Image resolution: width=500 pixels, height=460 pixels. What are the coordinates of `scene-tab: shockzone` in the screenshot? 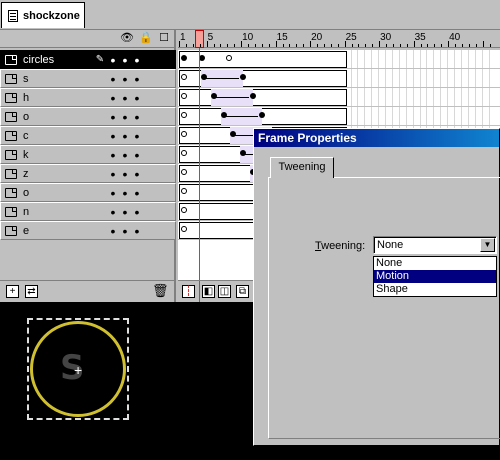 It's located at (43, 15).